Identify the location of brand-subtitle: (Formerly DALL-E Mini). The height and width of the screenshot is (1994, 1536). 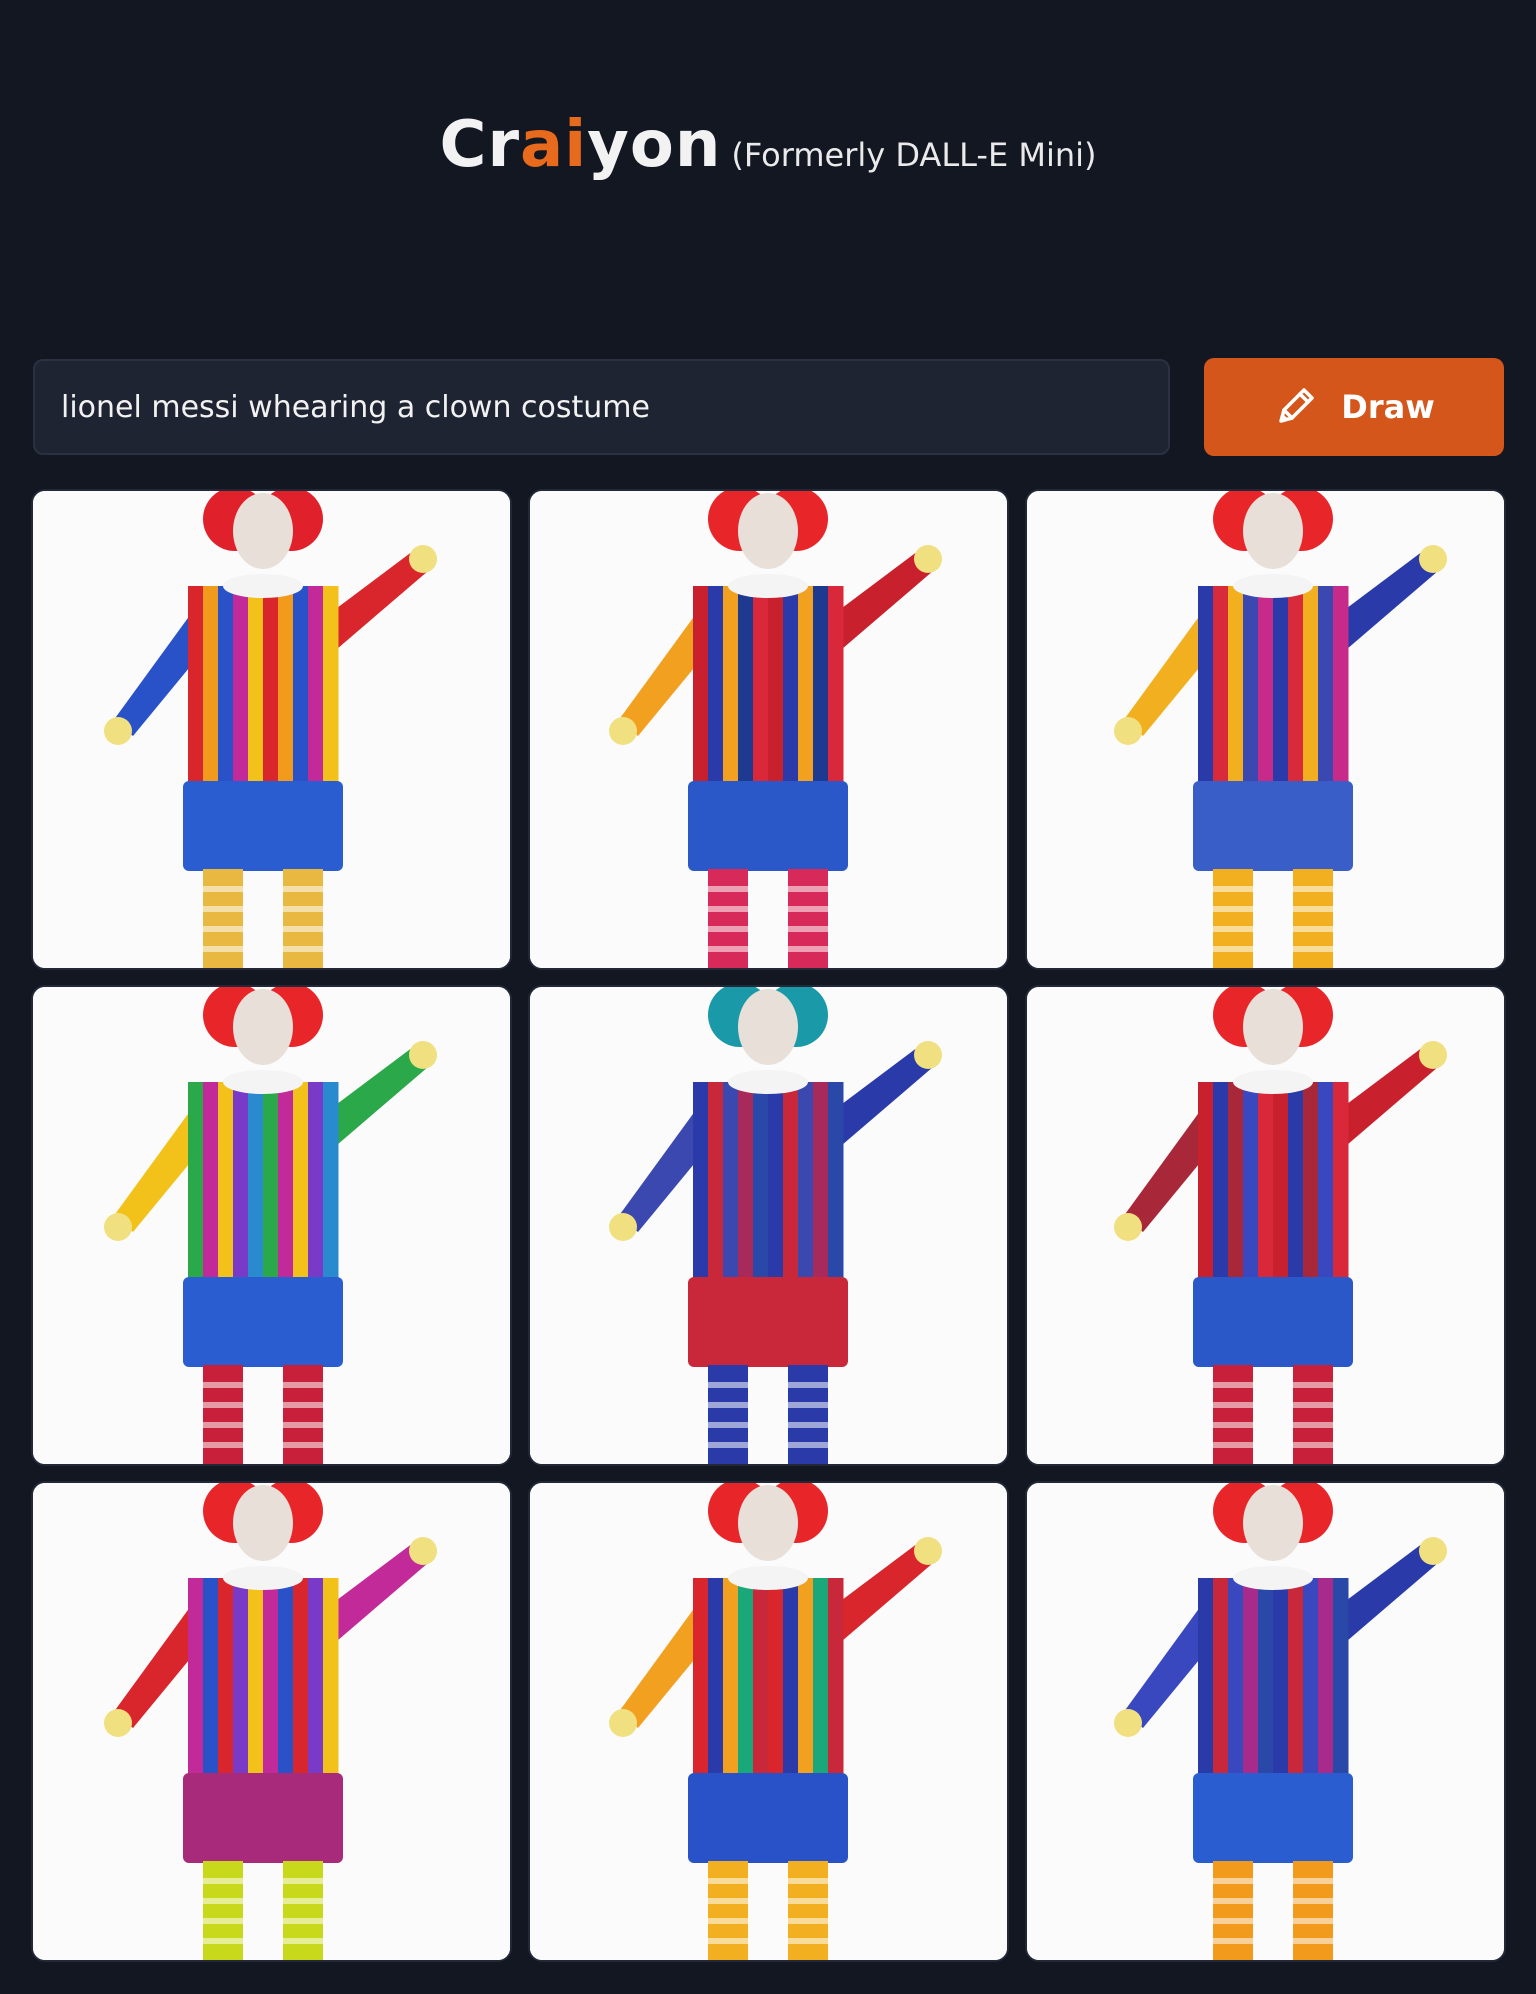
(914, 155).